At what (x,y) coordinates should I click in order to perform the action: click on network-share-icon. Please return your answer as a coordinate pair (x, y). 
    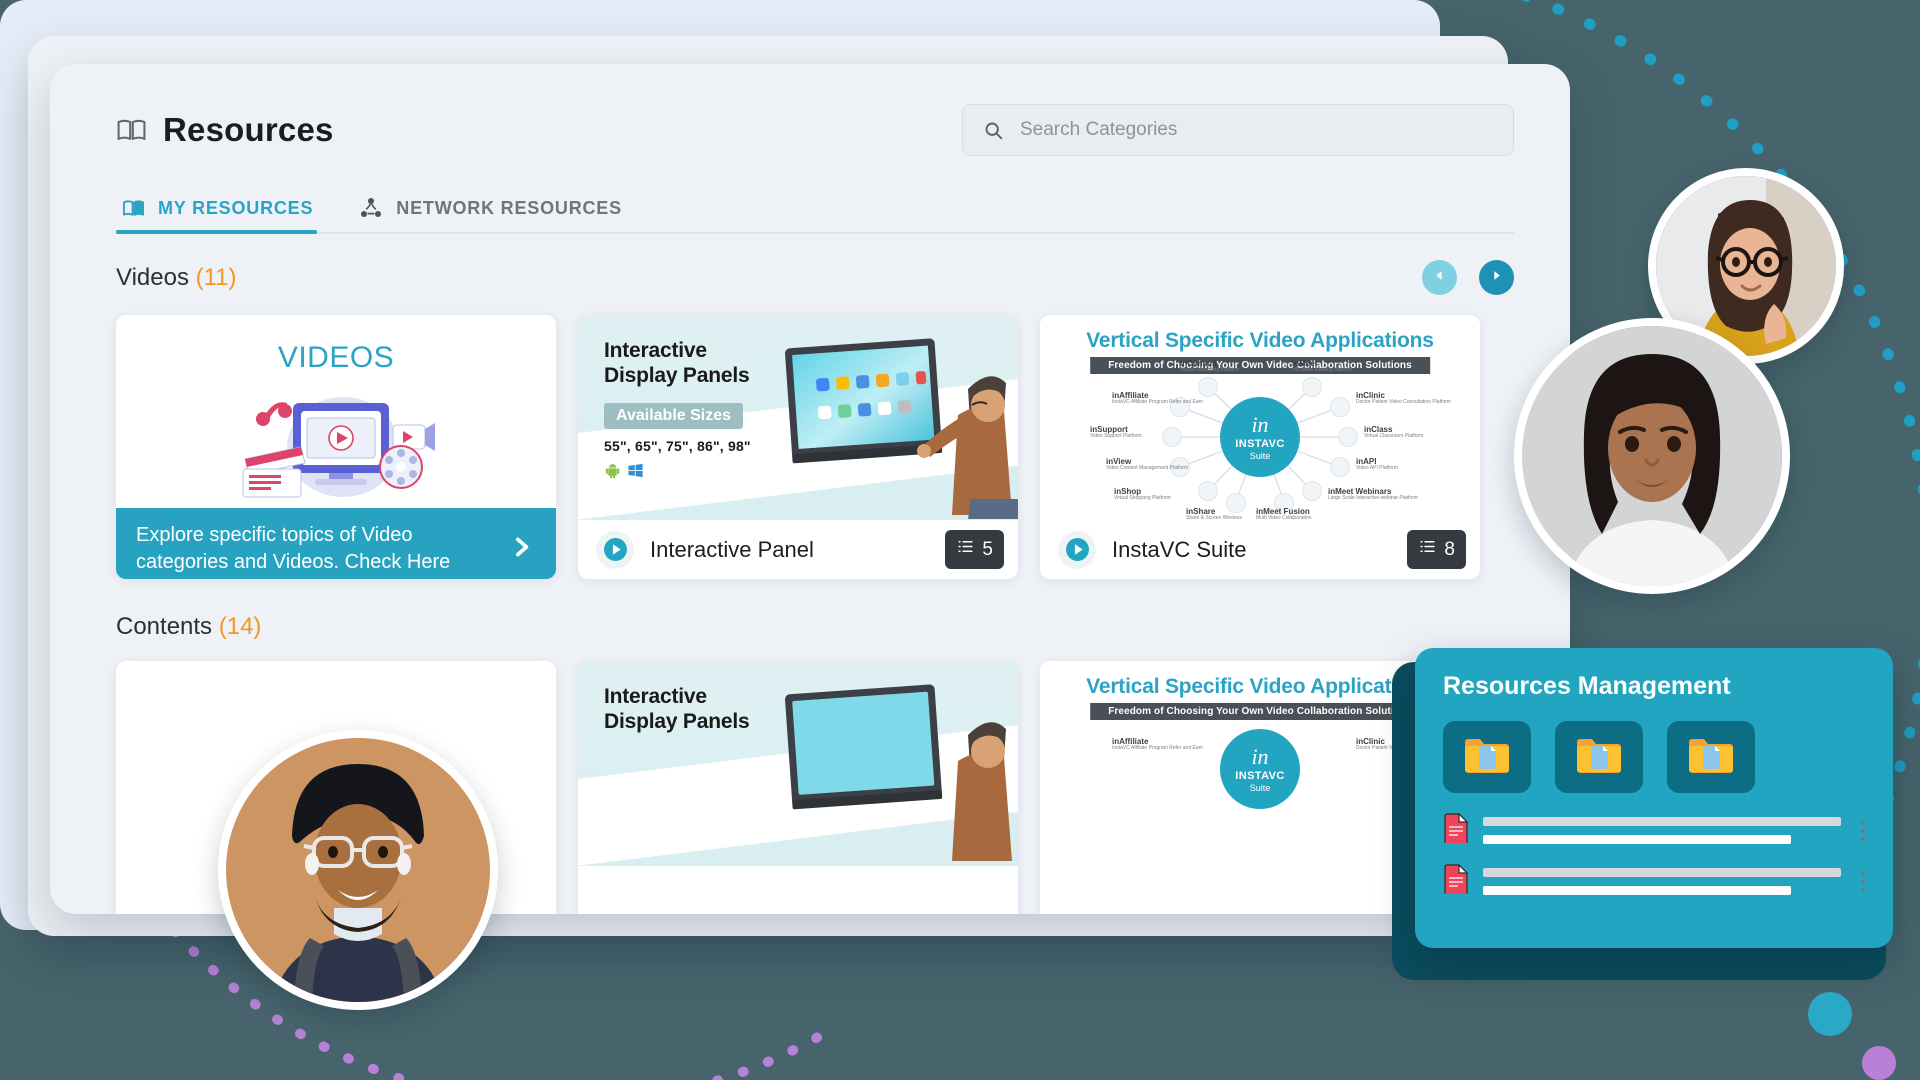
    Looking at the image, I should click on (371, 208).